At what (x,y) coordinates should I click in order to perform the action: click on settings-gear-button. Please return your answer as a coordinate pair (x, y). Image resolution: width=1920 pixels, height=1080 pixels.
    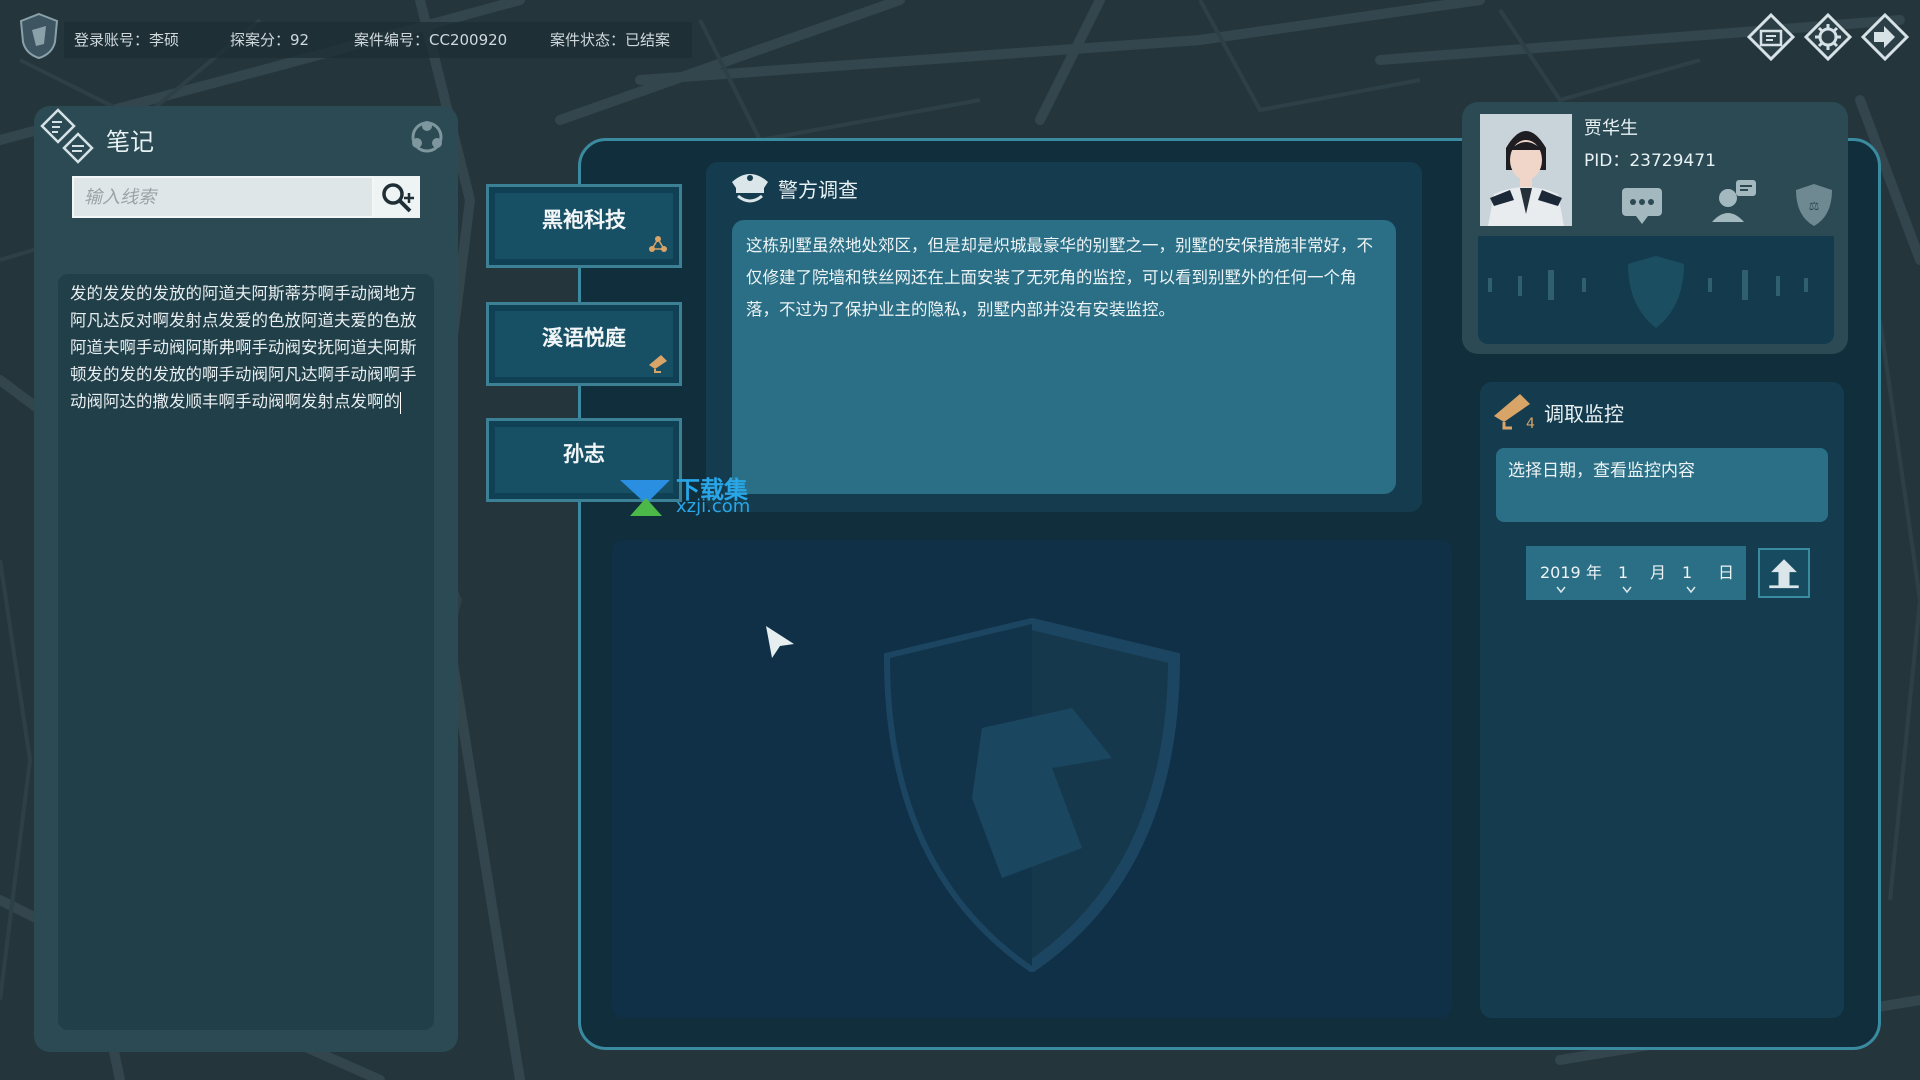
    Looking at the image, I should click on (1828, 37).